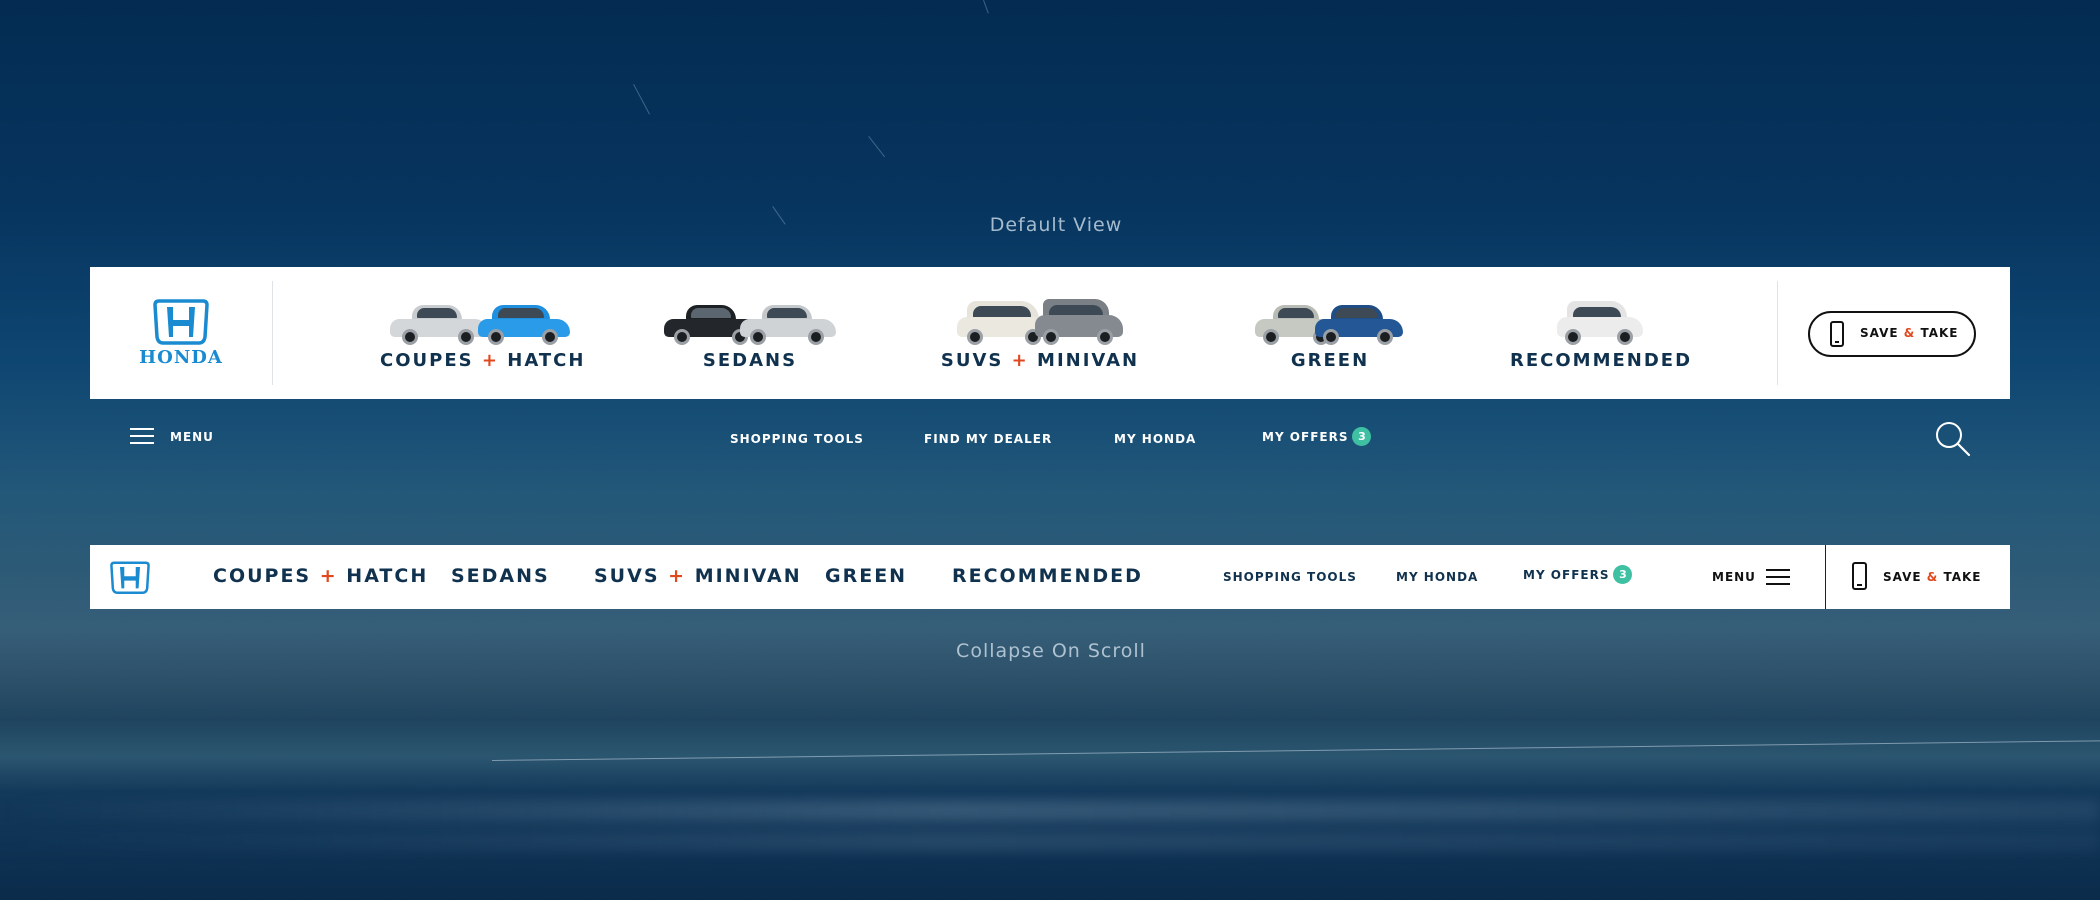 This screenshot has width=2100, height=900. I want to click on recommended-image, so click(1600, 317).